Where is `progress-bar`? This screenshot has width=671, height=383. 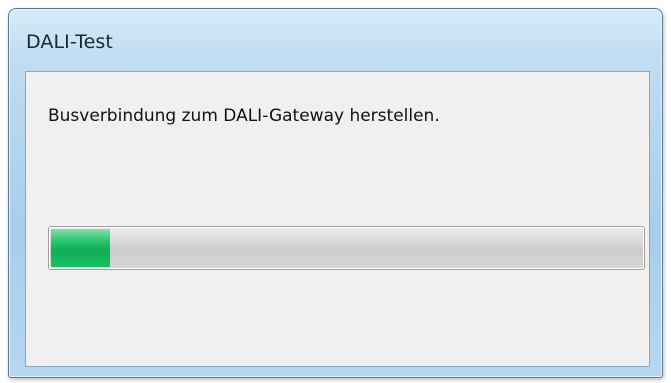 progress-bar is located at coordinates (346, 248).